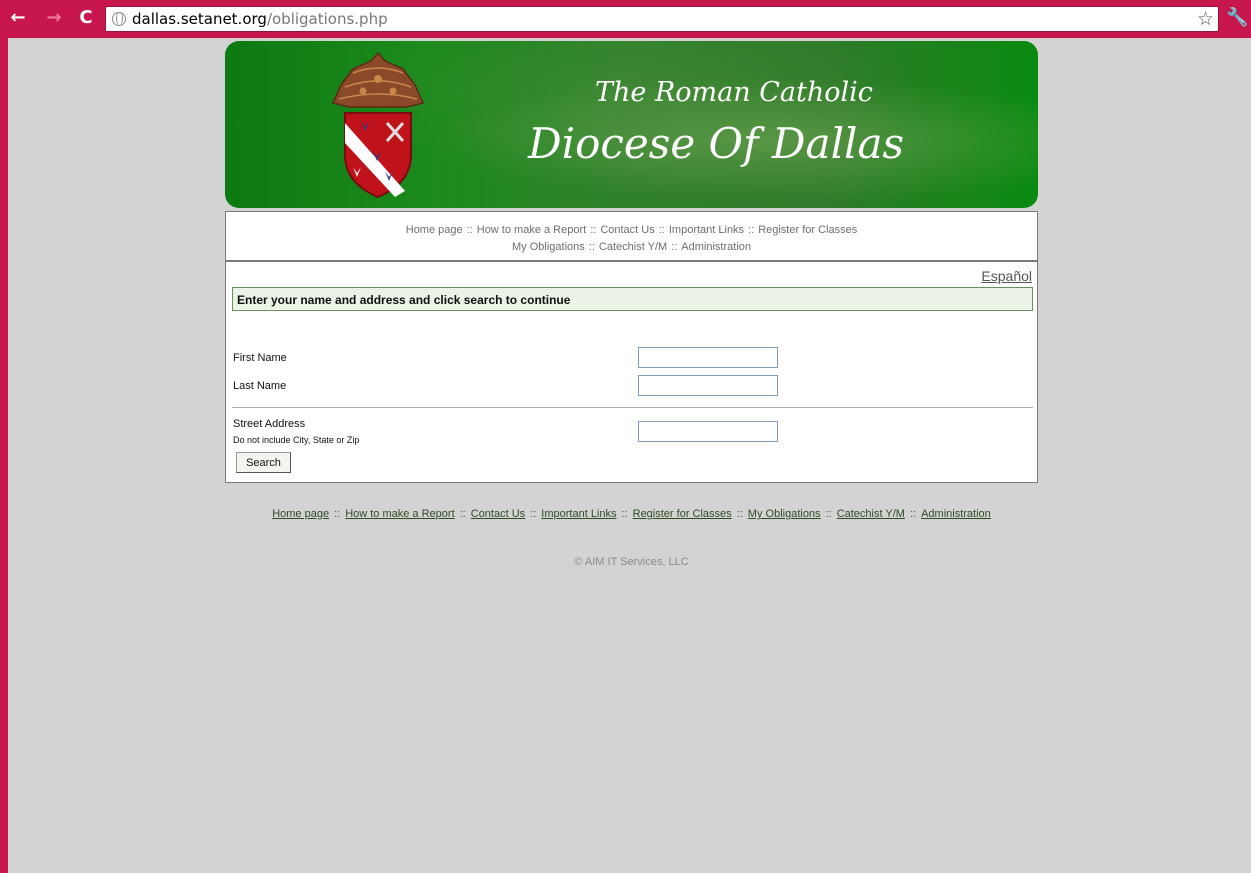 This screenshot has height=873, width=1251. What do you see at coordinates (269, 424) in the screenshot?
I see `street-address-label: Street Address` at bounding box center [269, 424].